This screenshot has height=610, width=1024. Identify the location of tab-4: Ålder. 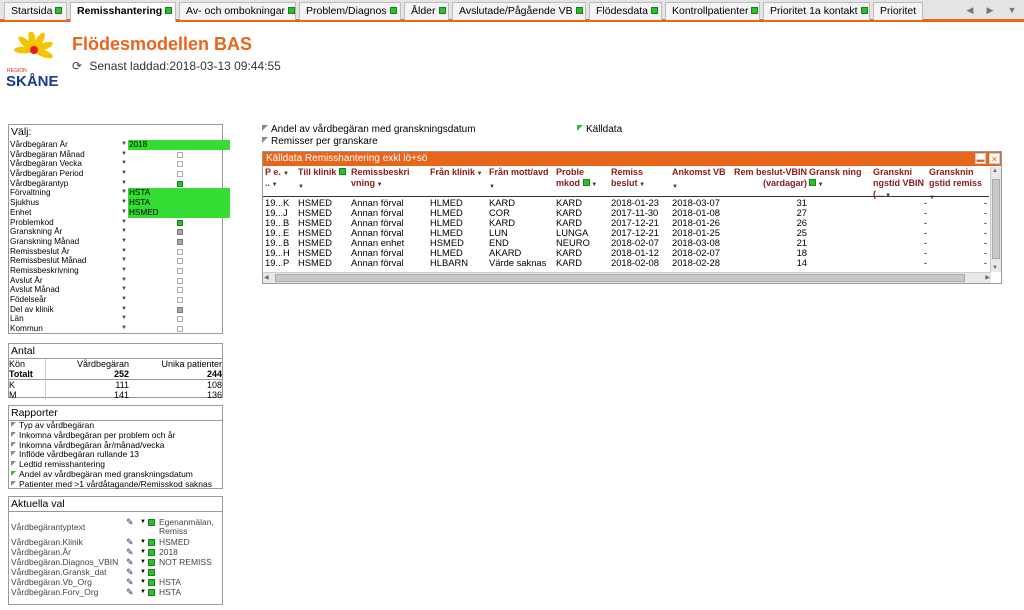
(426, 11).